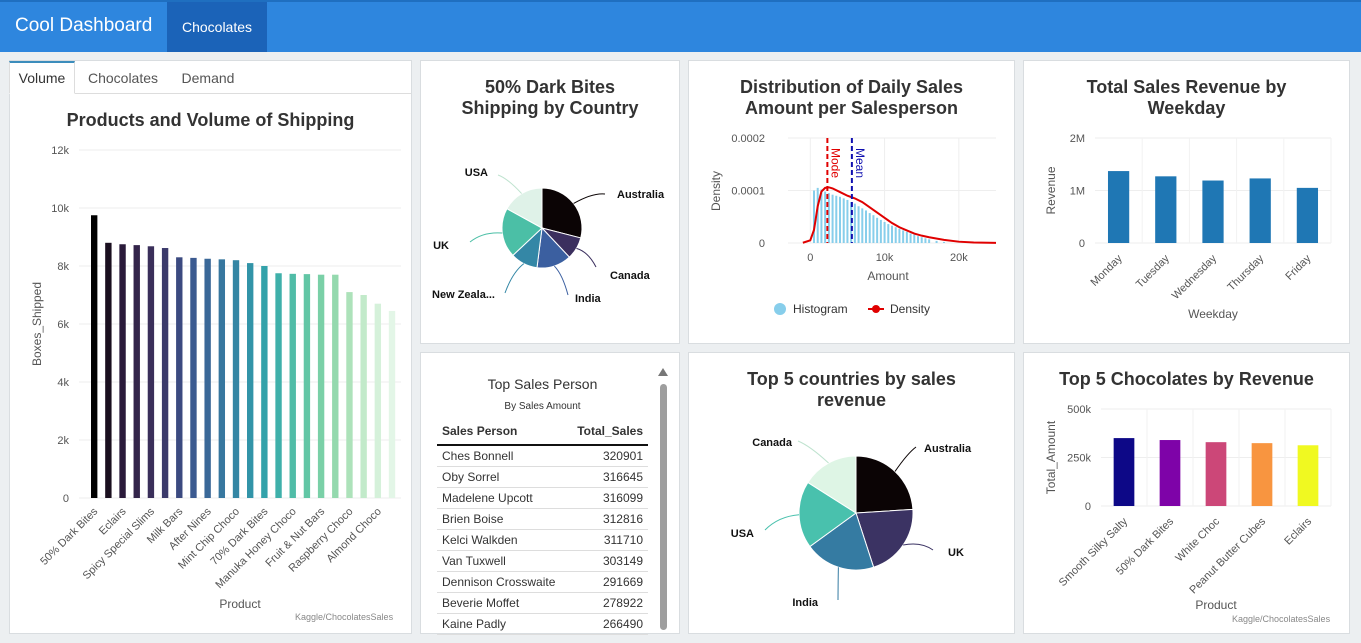  Describe the element at coordinates (663, 507) in the screenshot. I see `table-scrollbar-thumb` at that location.